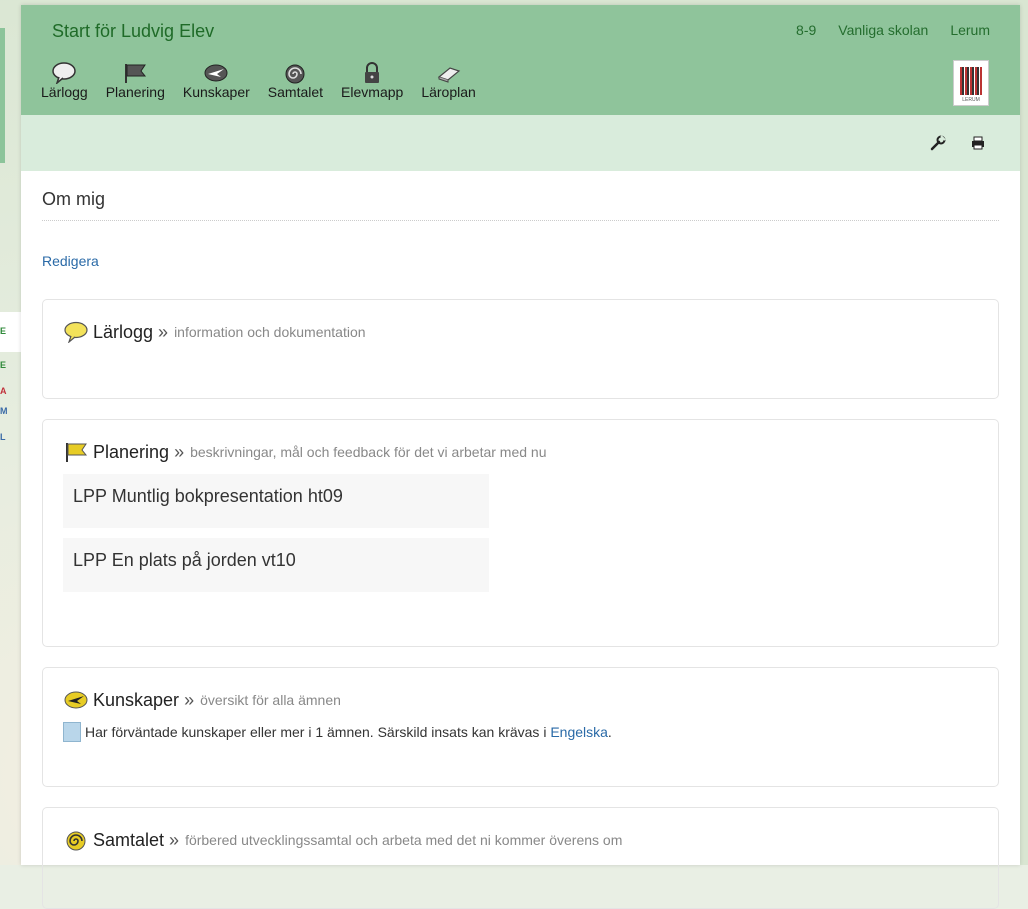  What do you see at coordinates (520, 349) in the screenshot?
I see `panel-larlogg: Lärlogg » information och dokumentation` at bounding box center [520, 349].